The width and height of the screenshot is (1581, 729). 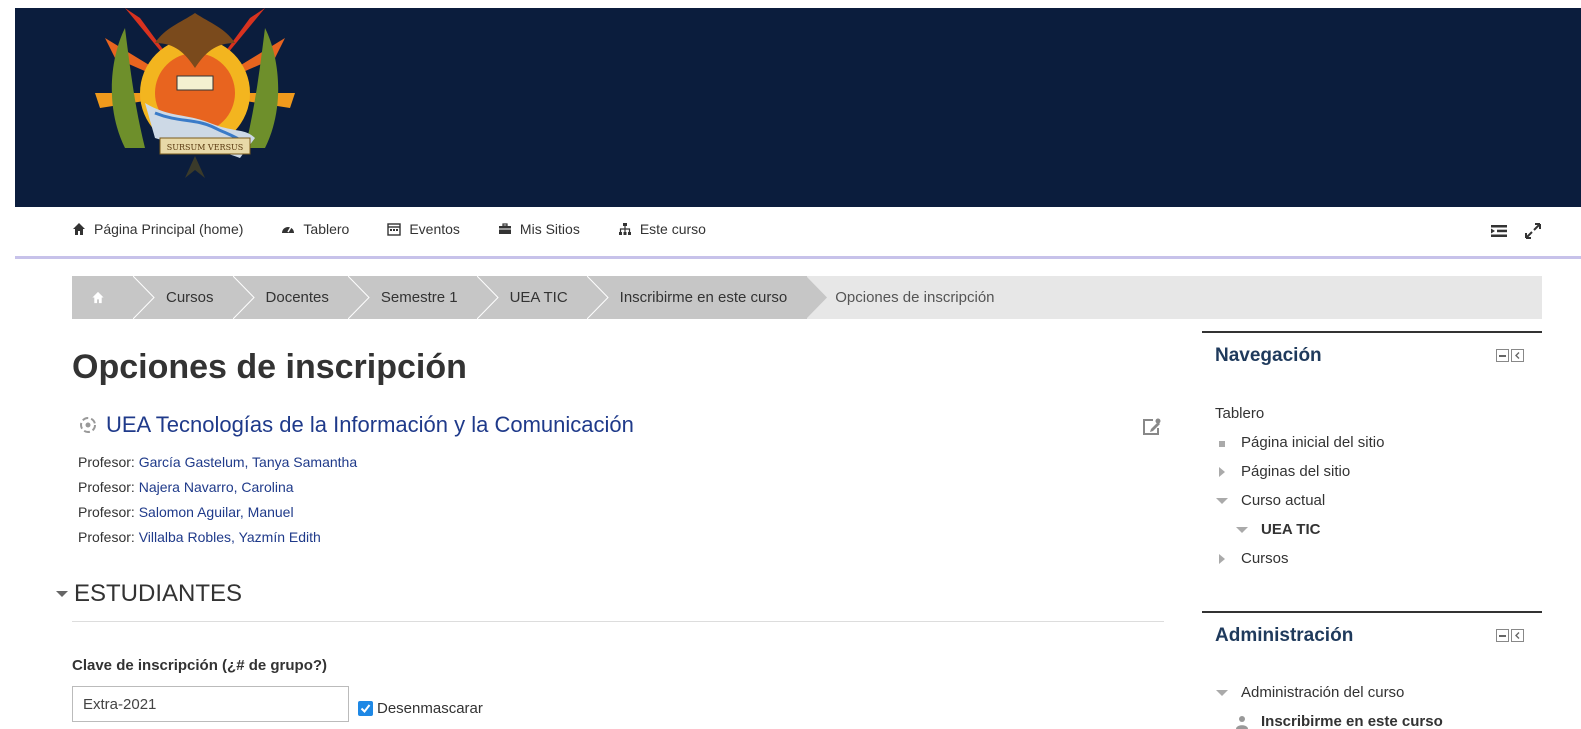 I want to click on nav-dashboard-label: Tablero, so click(x=326, y=229).